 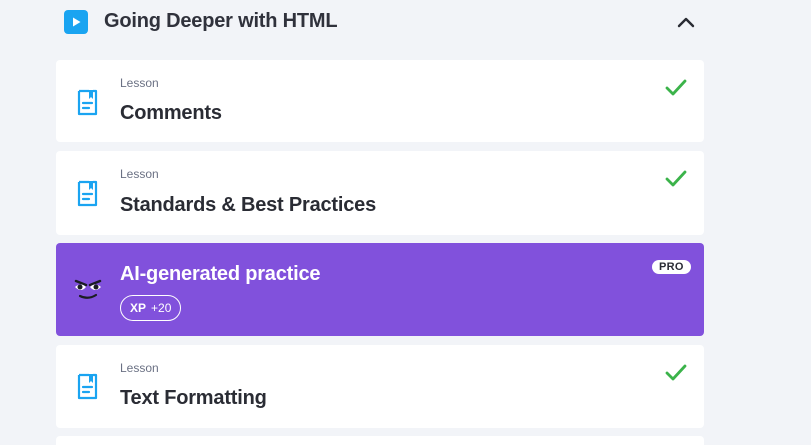 What do you see at coordinates (76, 22) in the screenshot?
I see `play-icon` at bounding box center [76, 22].